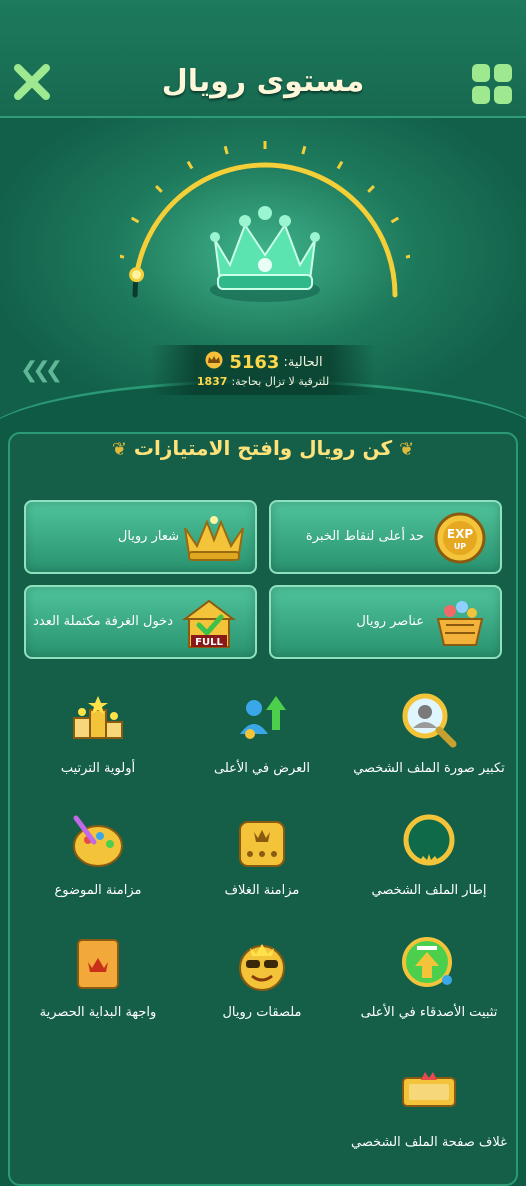 The height and width of the screenshot is (1186, 526). I want to click on card-label: حد أعلى لنقاط الخبرة, so click(364, 536).